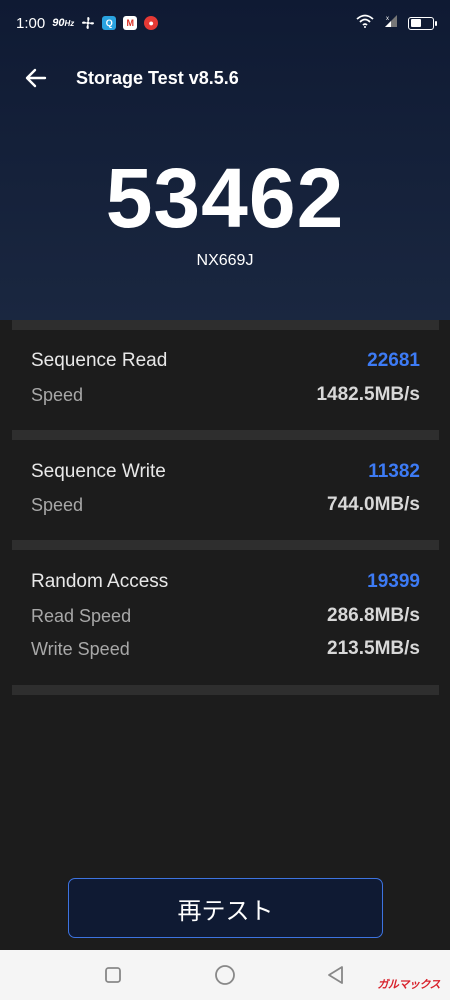 Image resolution: width=450 pixels, height=1000 pixels. What do you see at coordinates (365, 23) in the screenshot?
I see `wifi-icon` at bounding box center [365, 23].